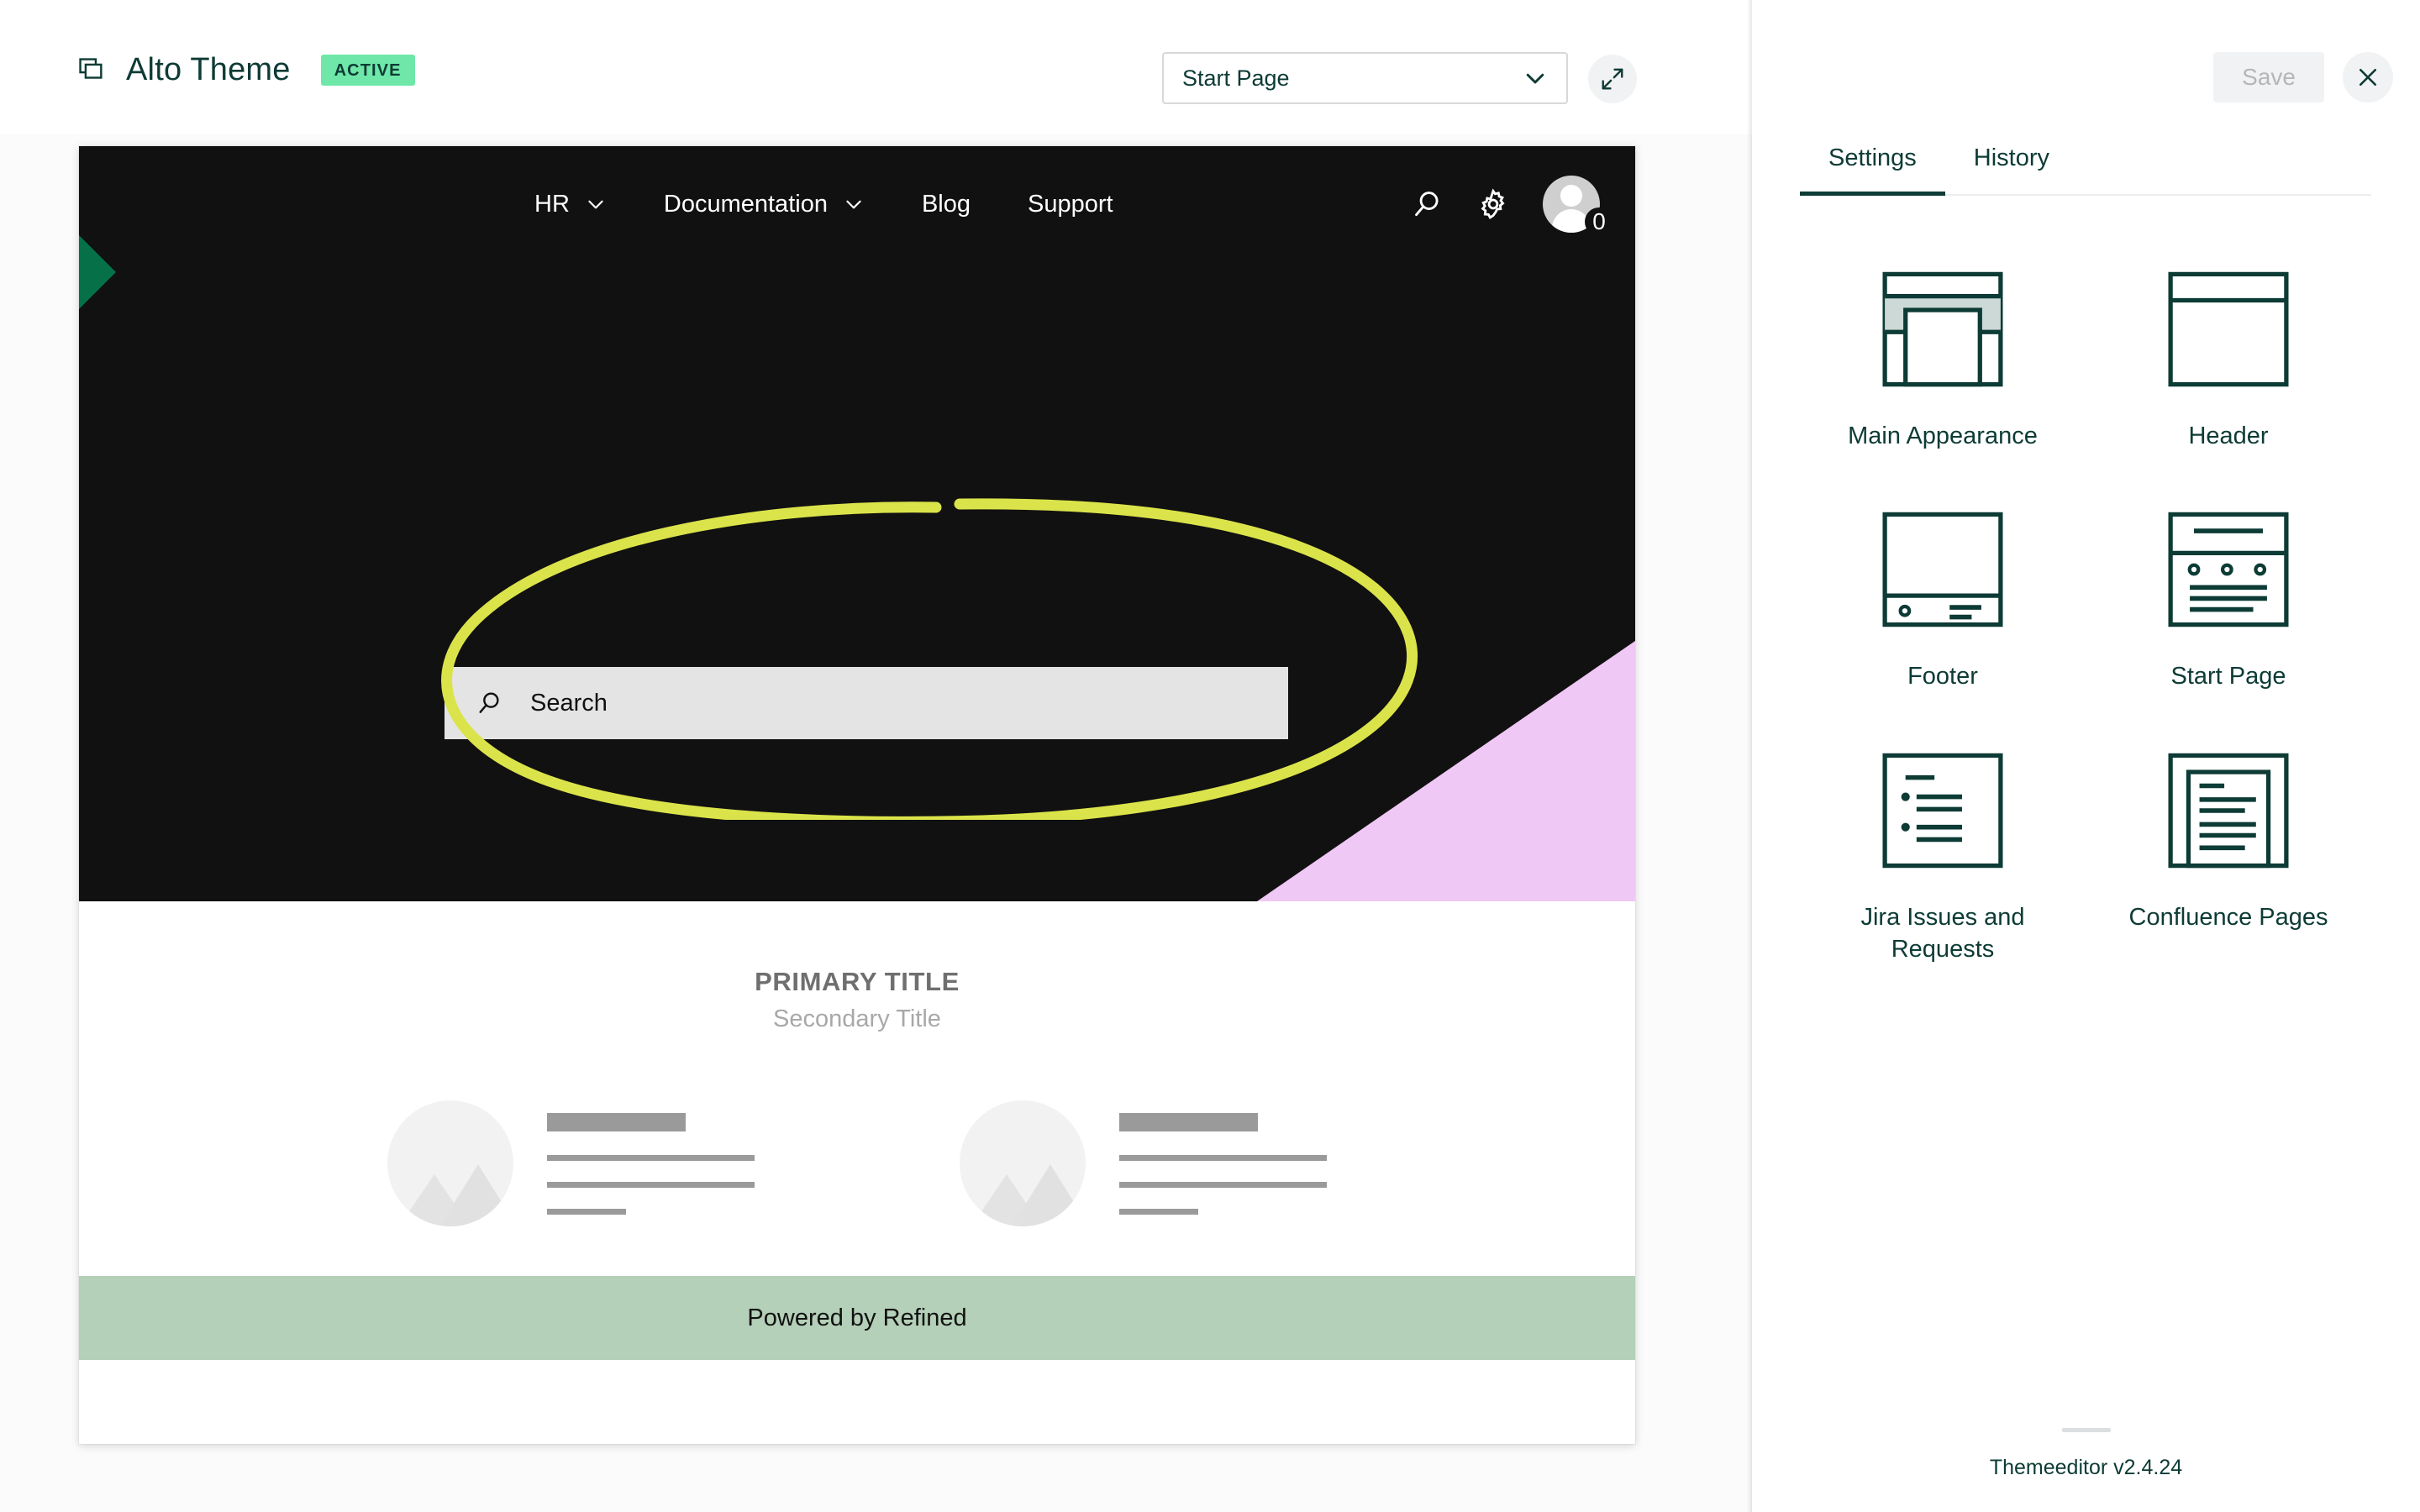  I want to click on panel-header-actions: Save, so click(2303, 77).